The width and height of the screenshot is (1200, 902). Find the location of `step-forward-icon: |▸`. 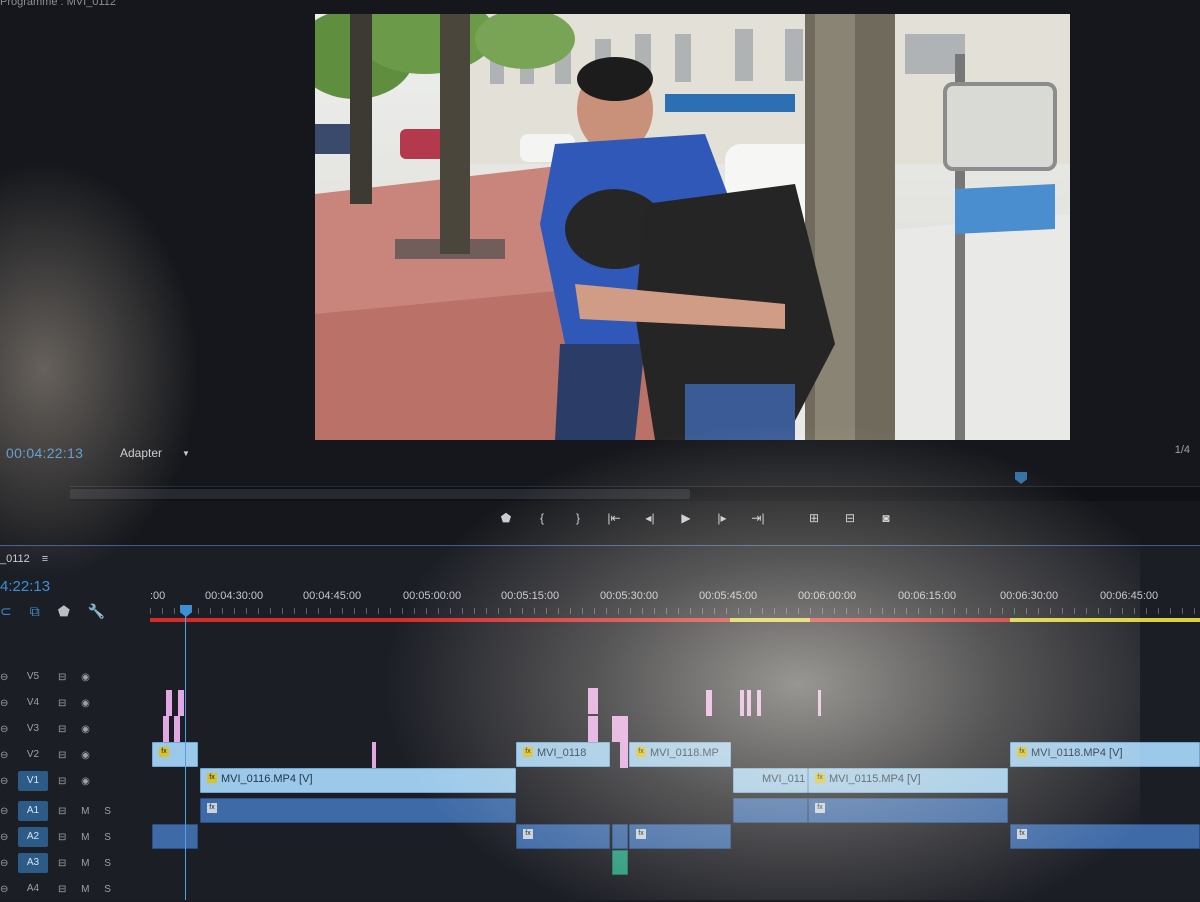

step-forward-icon: |▸ is located at coordinates (722, 518).